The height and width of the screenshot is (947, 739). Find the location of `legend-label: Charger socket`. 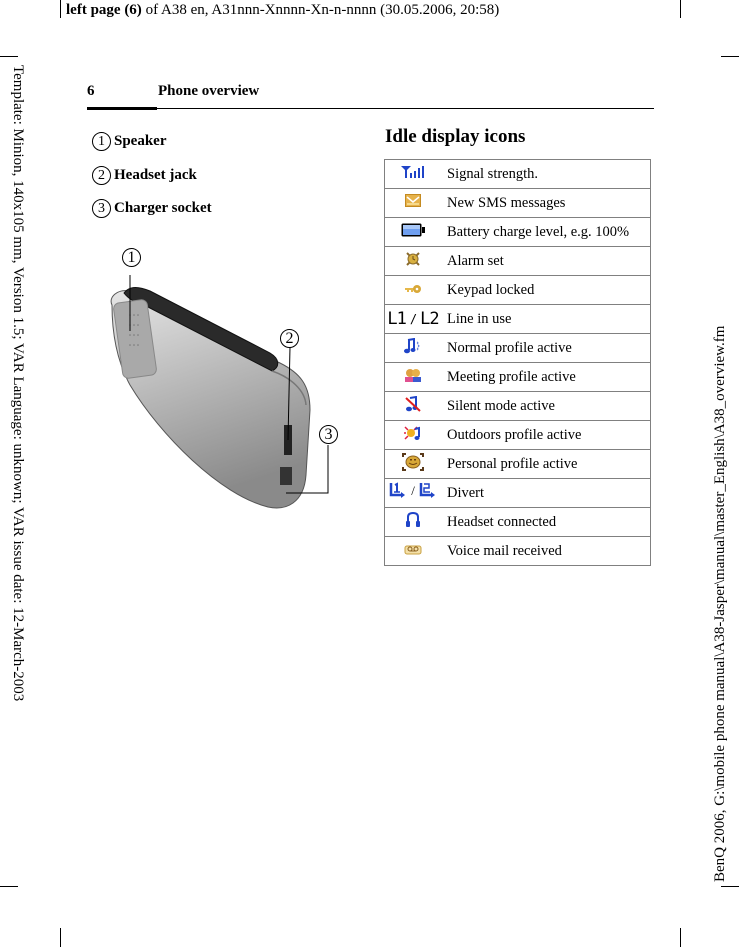

legend-label: Charger socket is located at coordinates (163, 208).